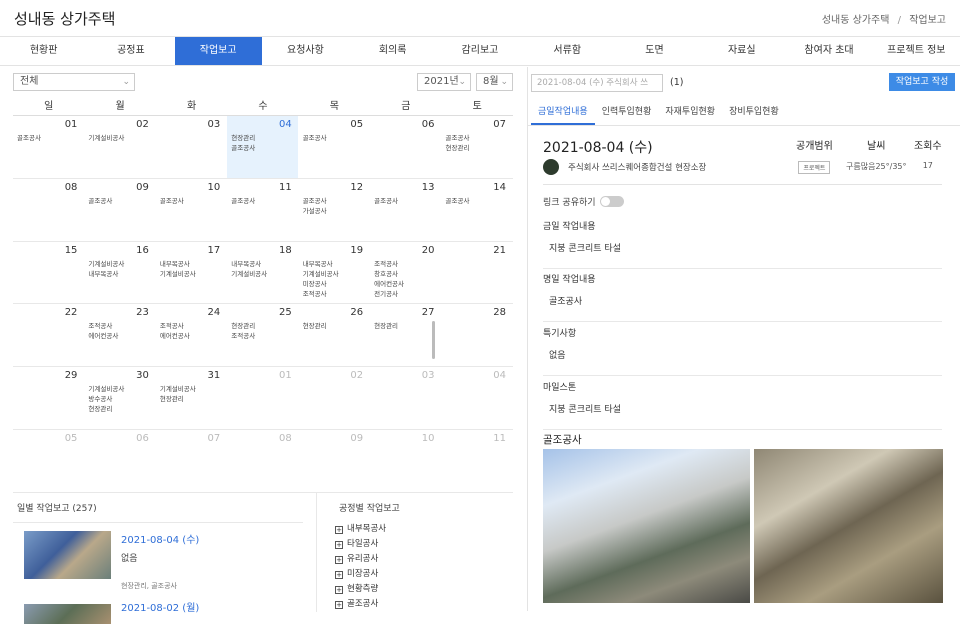 This screenshot has height=624, width=960. I want to click on tab-dashboard: 현황판, so click(43, 51).